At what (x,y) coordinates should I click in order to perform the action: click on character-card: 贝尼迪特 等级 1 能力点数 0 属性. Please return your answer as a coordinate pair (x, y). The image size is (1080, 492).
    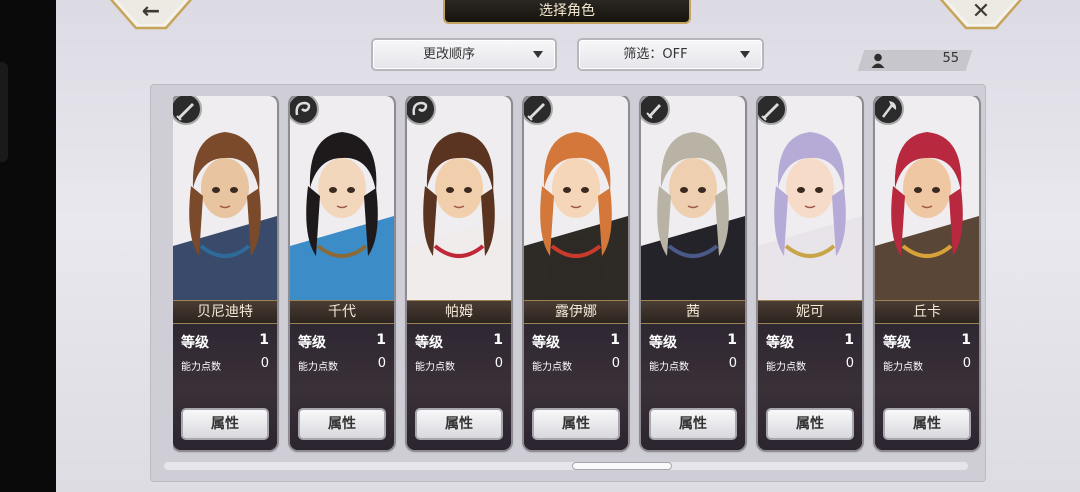
    Looking at the image, I should click on (225, 273).